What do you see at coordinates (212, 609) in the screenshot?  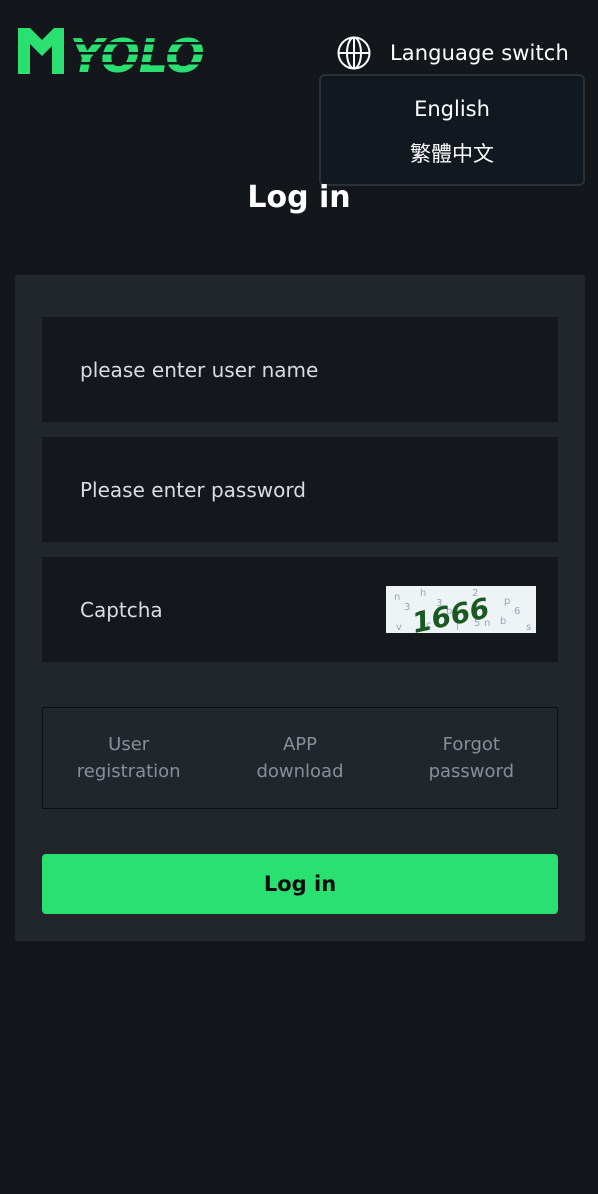 I see `captcha-input` at bounding box center [212, 609].